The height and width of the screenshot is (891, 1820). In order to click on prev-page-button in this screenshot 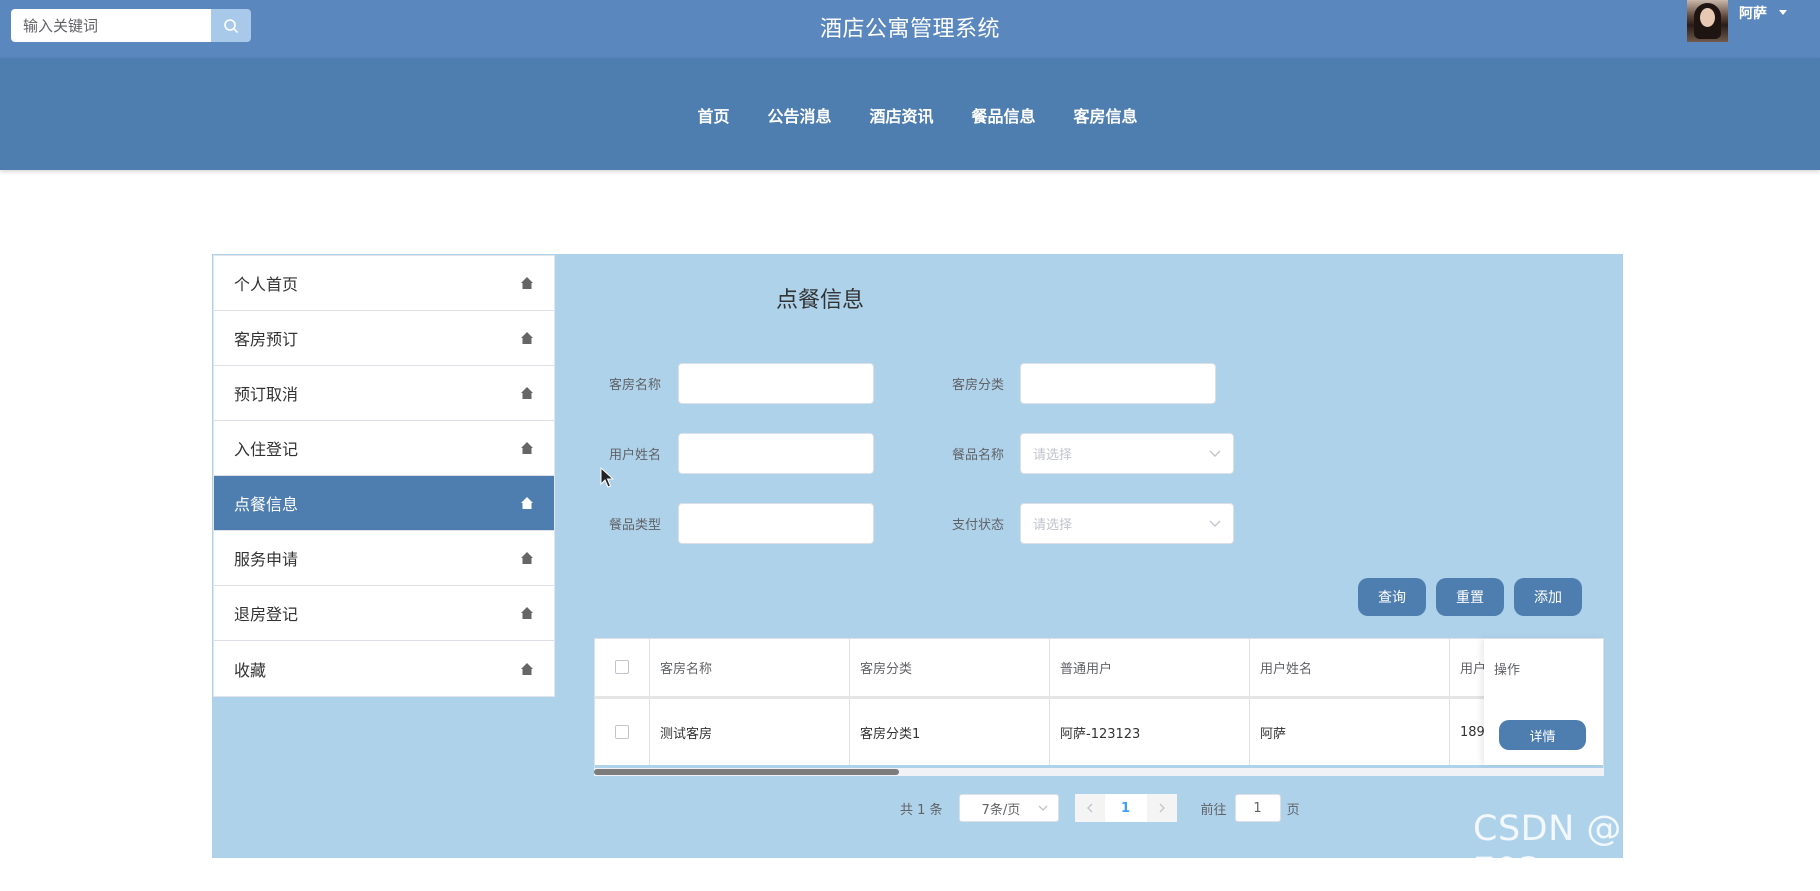, I will do `click(1089, 808)`.